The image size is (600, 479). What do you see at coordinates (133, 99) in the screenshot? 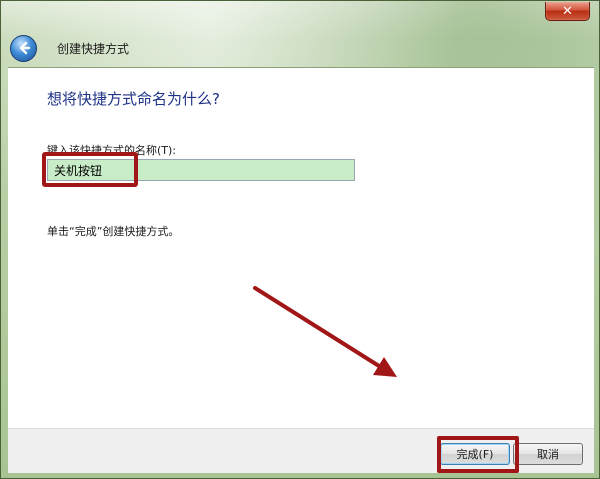
I see `page-heading: 想将快捷方式命名为什么?` at bounding box center [133, 99].